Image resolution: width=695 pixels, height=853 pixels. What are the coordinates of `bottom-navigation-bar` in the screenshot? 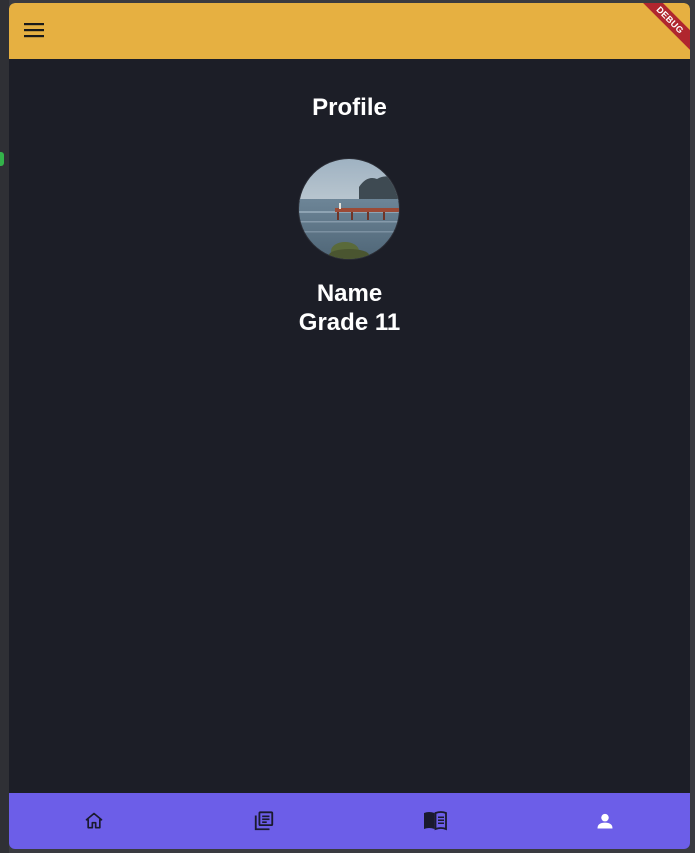 It's located at (349, 821).